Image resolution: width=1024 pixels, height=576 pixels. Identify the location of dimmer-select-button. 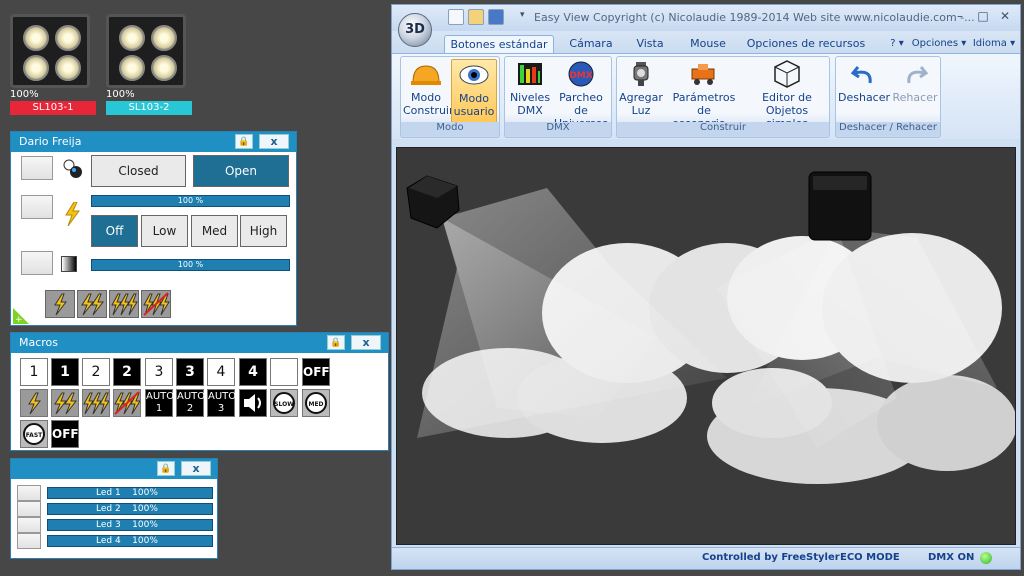
(37, 263).